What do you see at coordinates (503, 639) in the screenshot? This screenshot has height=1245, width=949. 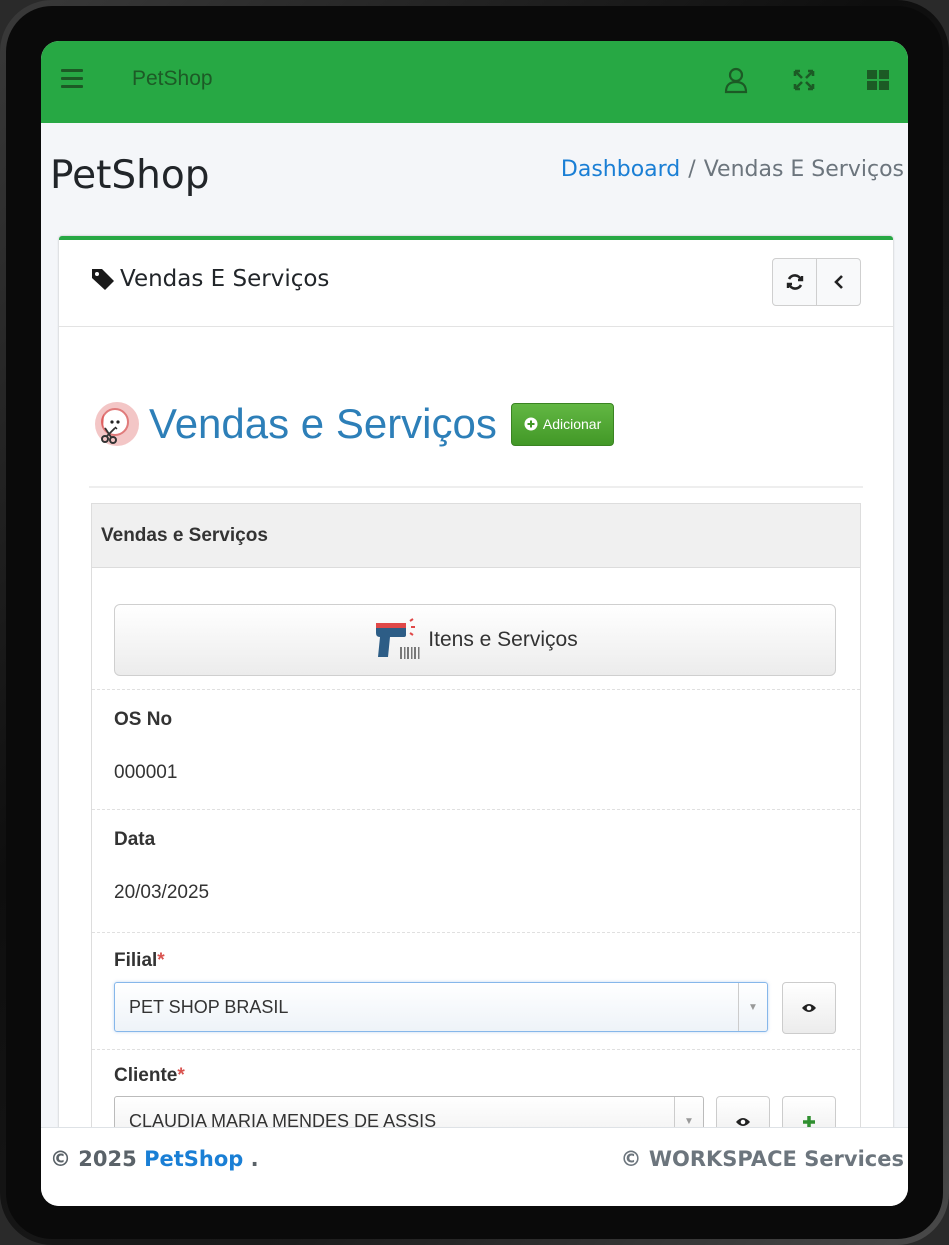 I see `items-services-label: Itens e Serviços` at bounding box center [503, 639].